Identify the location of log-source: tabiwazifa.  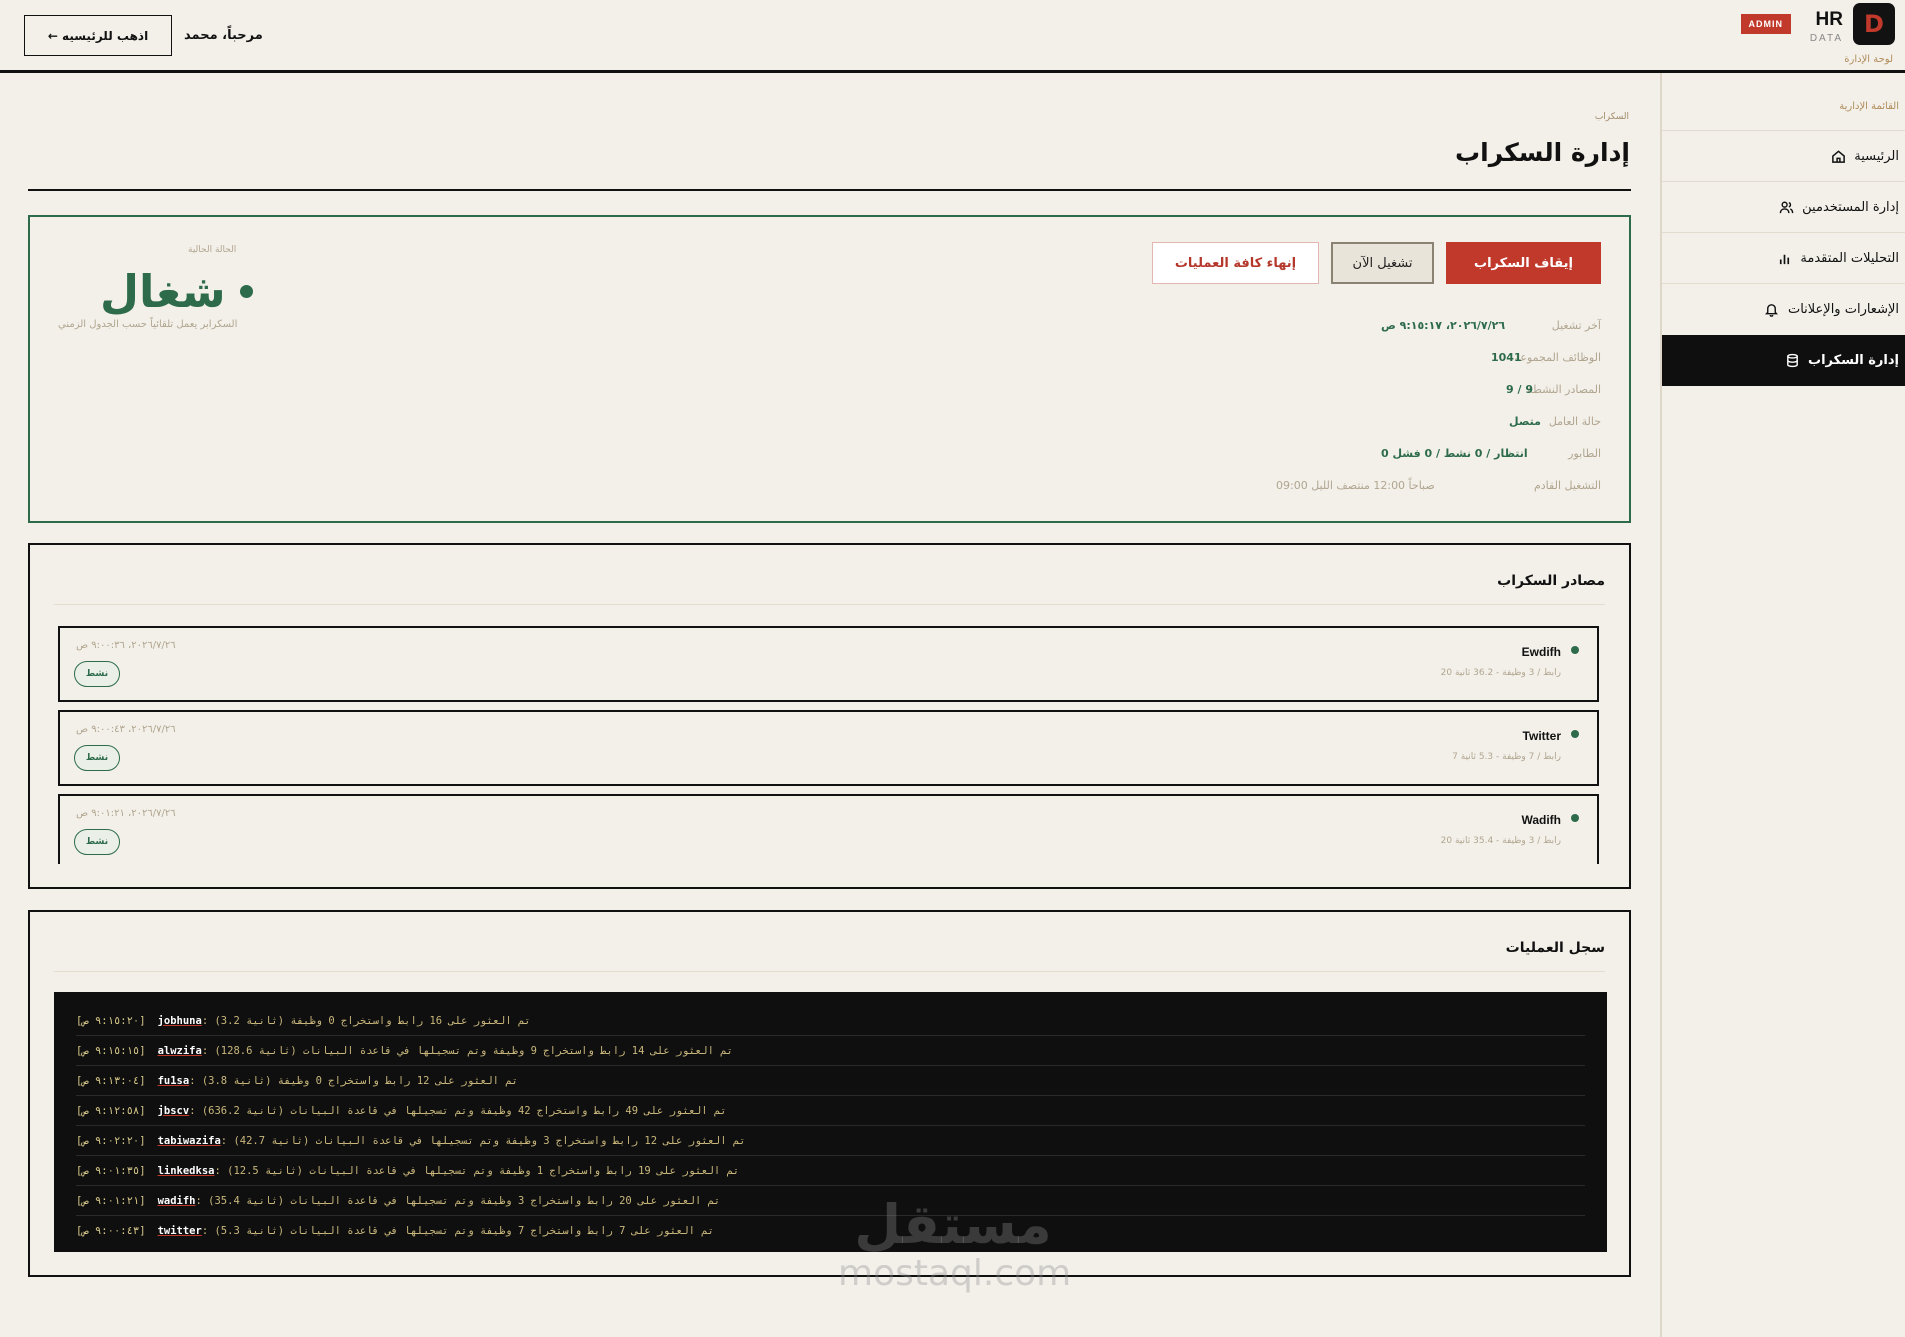
(189, 1140).